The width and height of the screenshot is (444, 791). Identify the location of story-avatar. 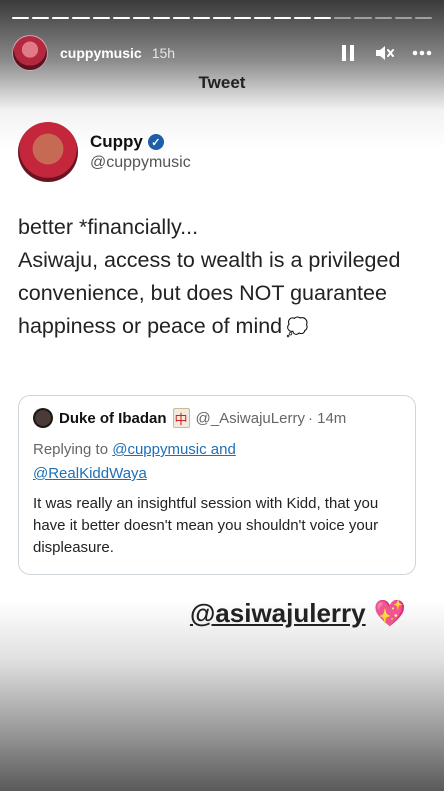
(30, 53).